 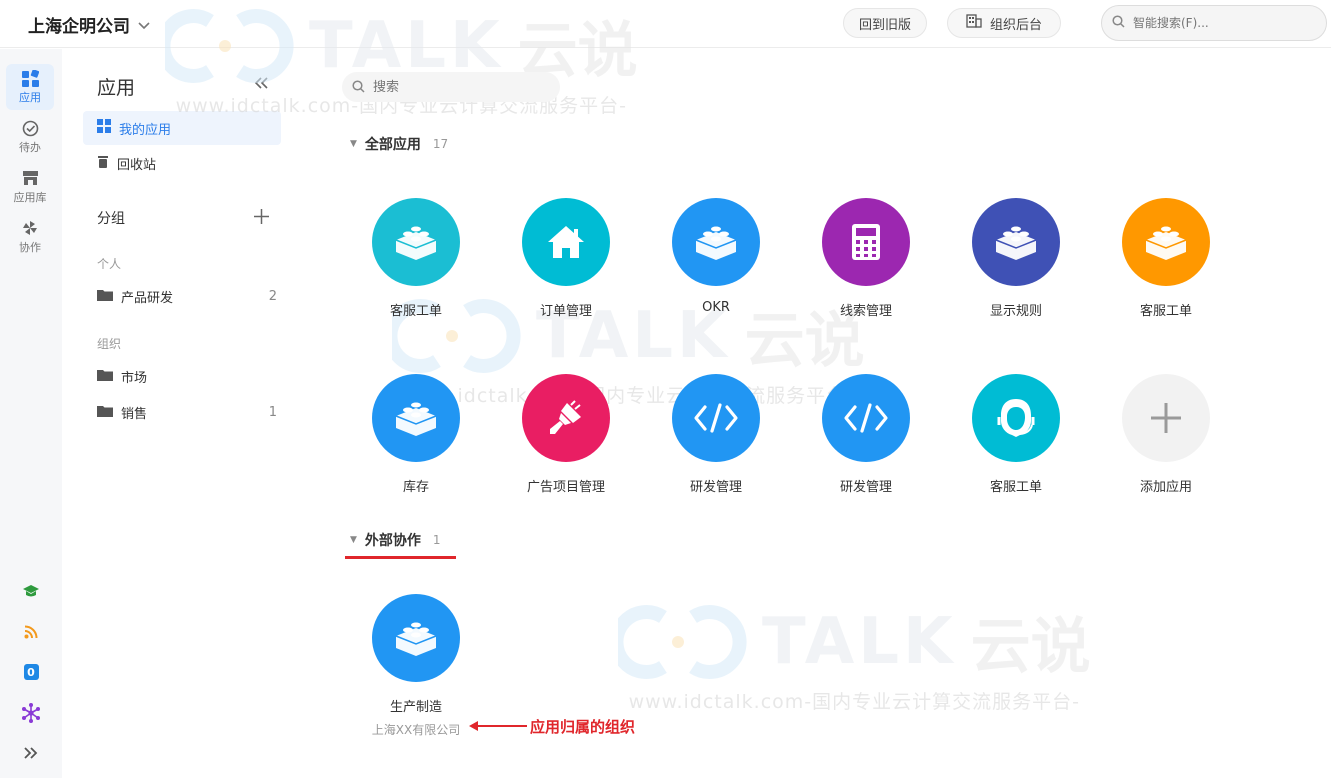 I want to click on paint-brush-icon, so click(x=566, y=418).